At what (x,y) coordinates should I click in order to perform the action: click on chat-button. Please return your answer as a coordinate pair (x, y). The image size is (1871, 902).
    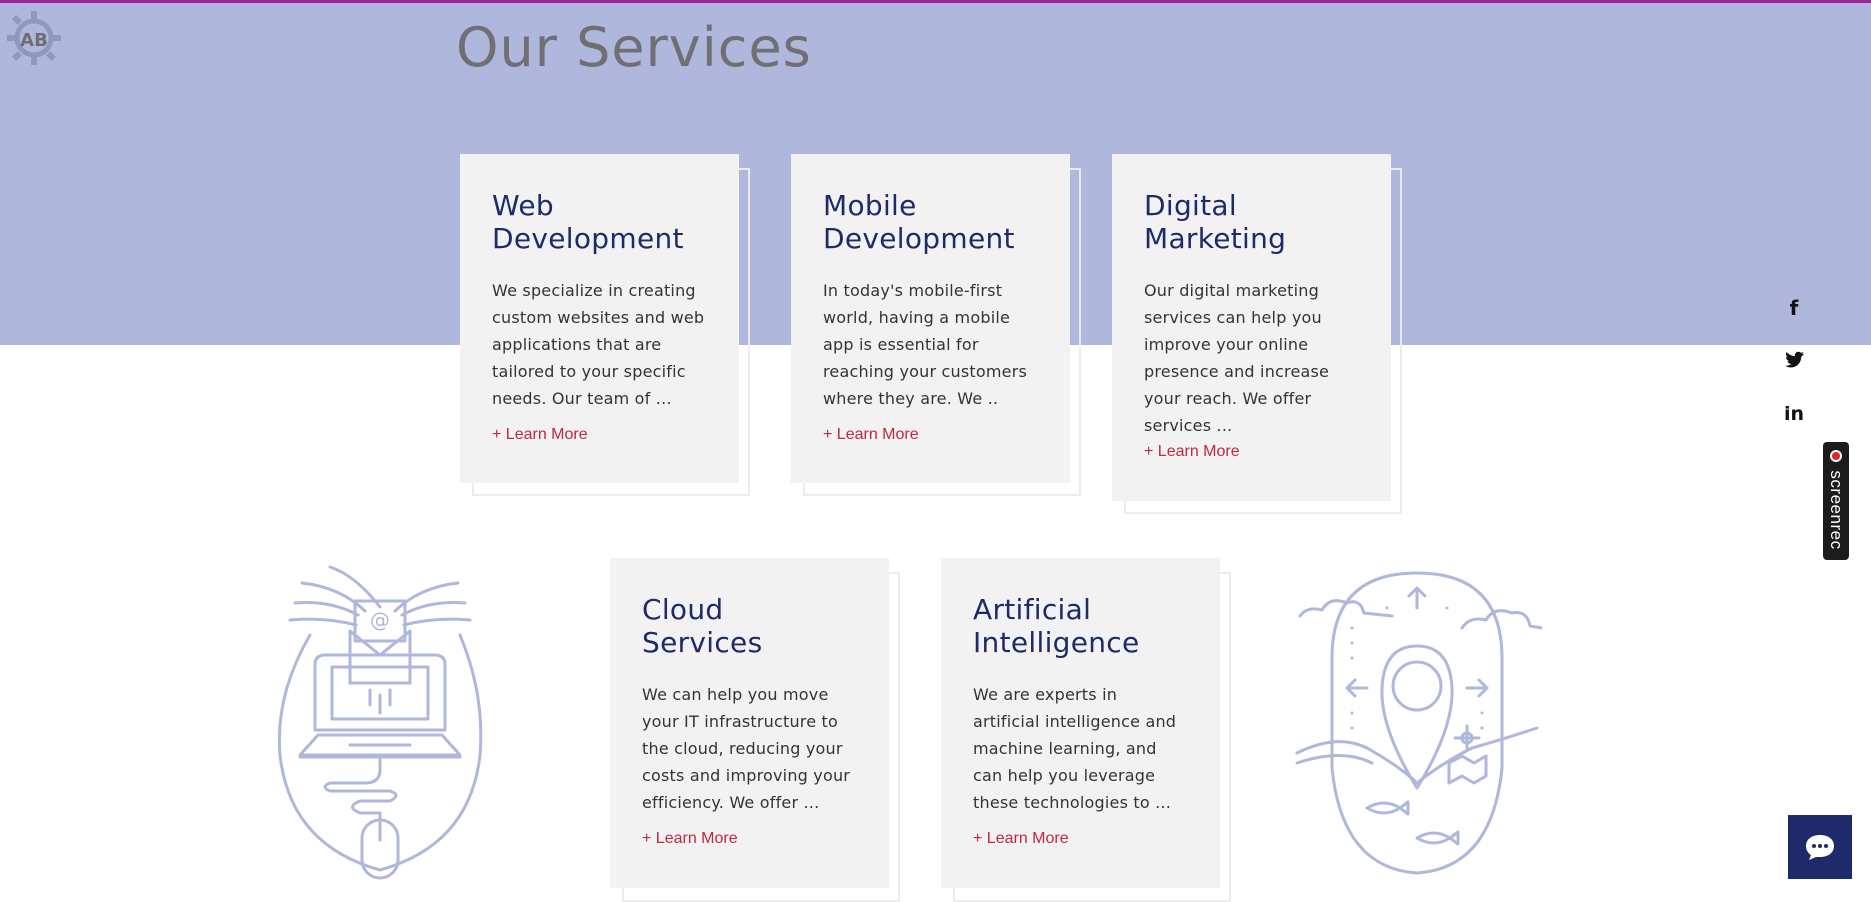
    Looking at the image, I should click on (1820, 847).